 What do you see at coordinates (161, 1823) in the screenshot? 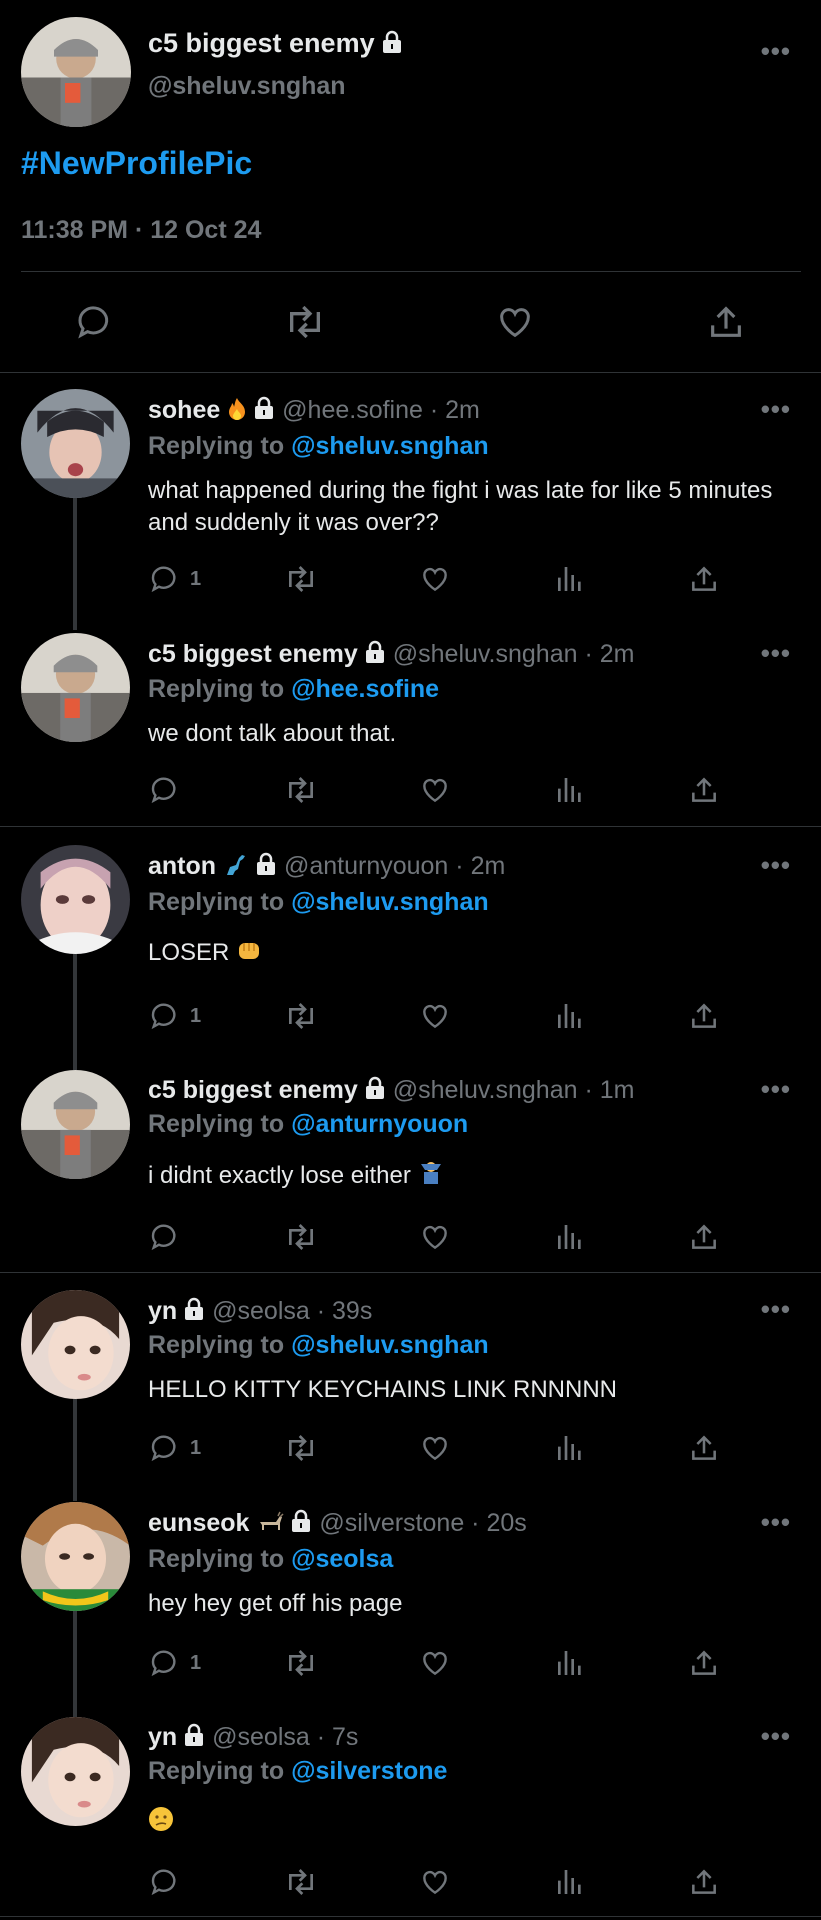
I see `confused-face-emoji` at bounding box center [161, 1823].